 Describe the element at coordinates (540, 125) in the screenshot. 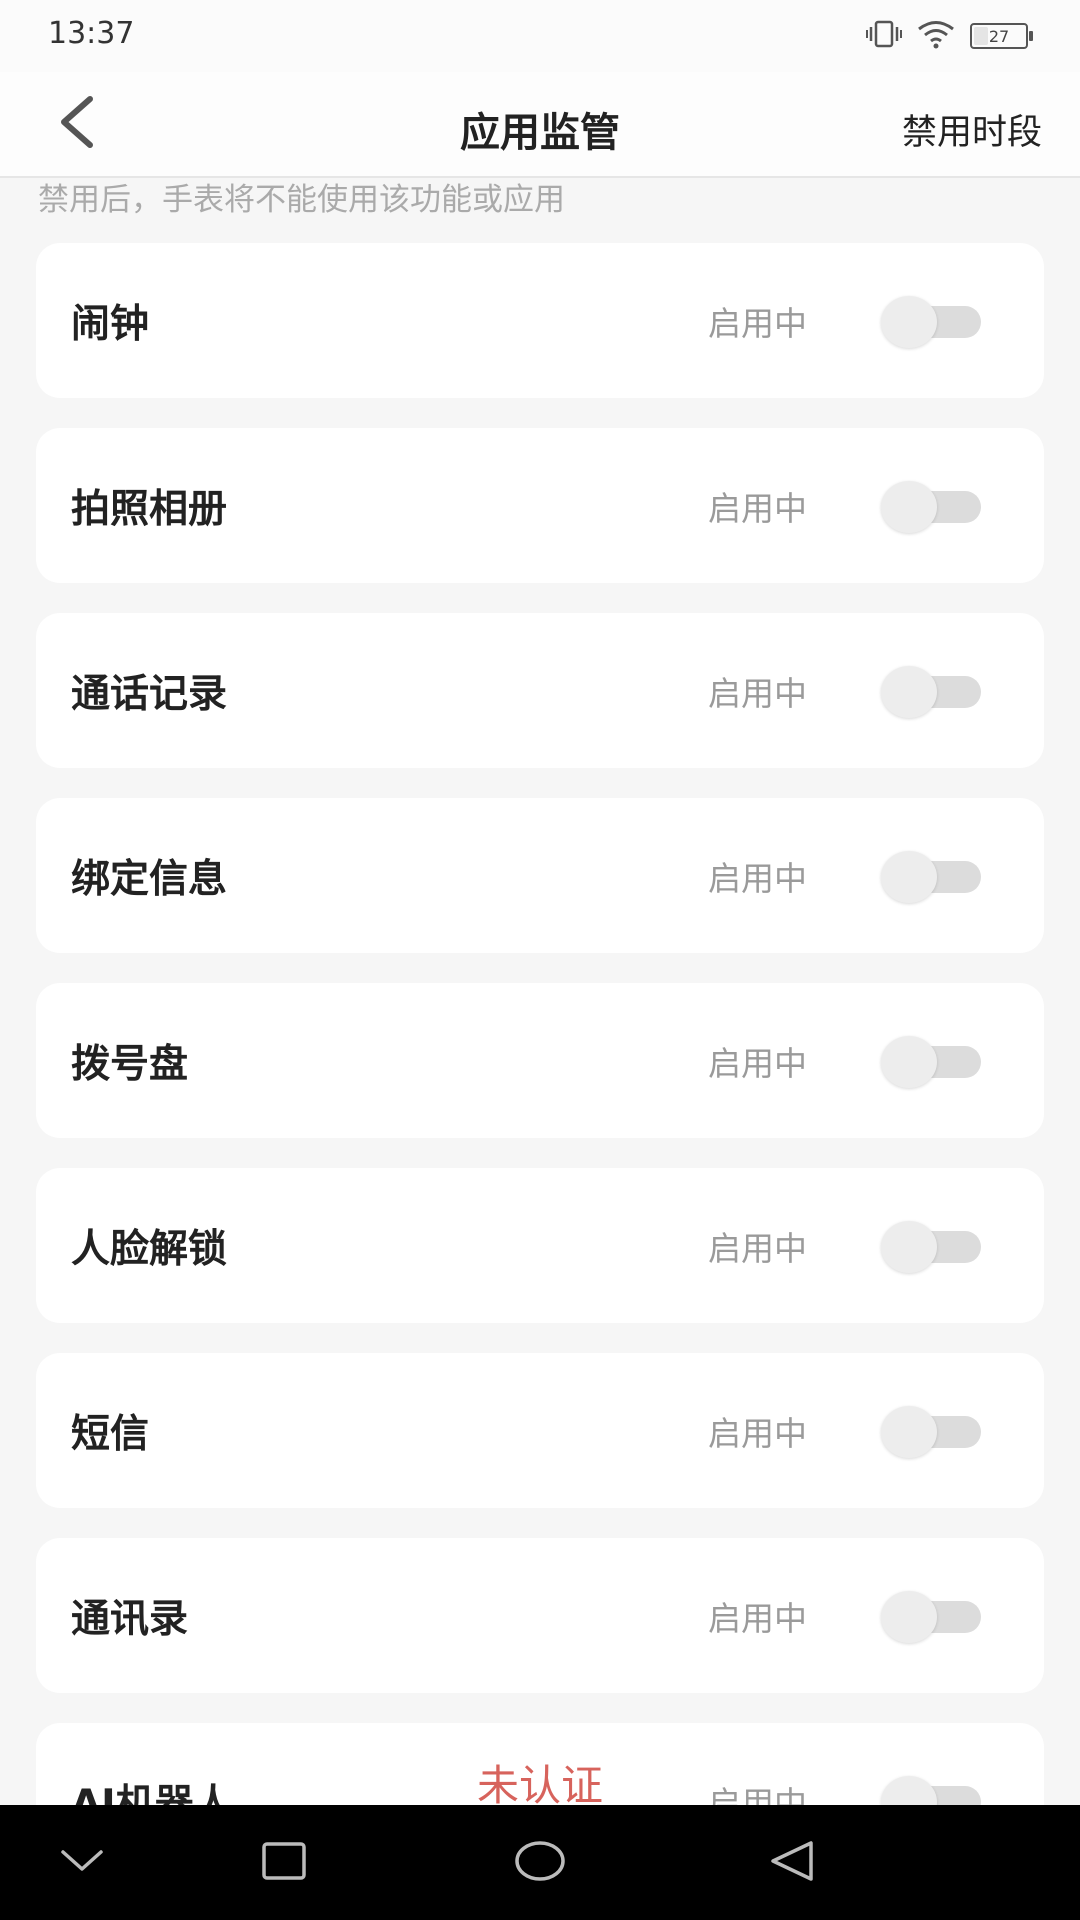

I see `title-bar: 应用监管 禁用时段` at that location.